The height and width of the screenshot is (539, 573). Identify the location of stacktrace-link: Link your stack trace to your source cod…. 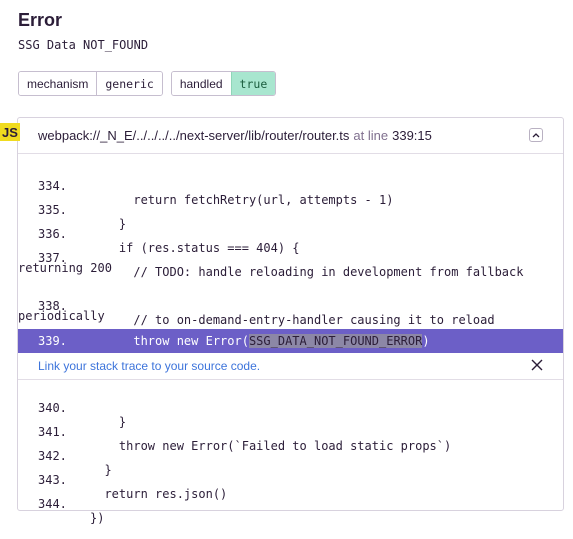
(149, 366).